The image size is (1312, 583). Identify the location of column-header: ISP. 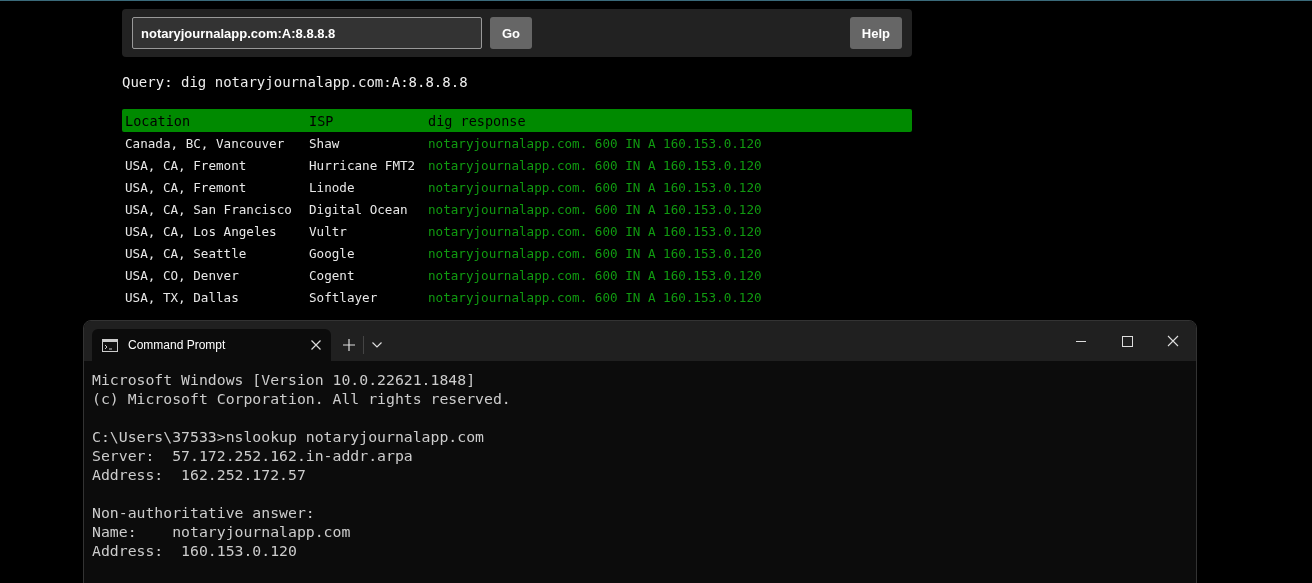
(321, 120).